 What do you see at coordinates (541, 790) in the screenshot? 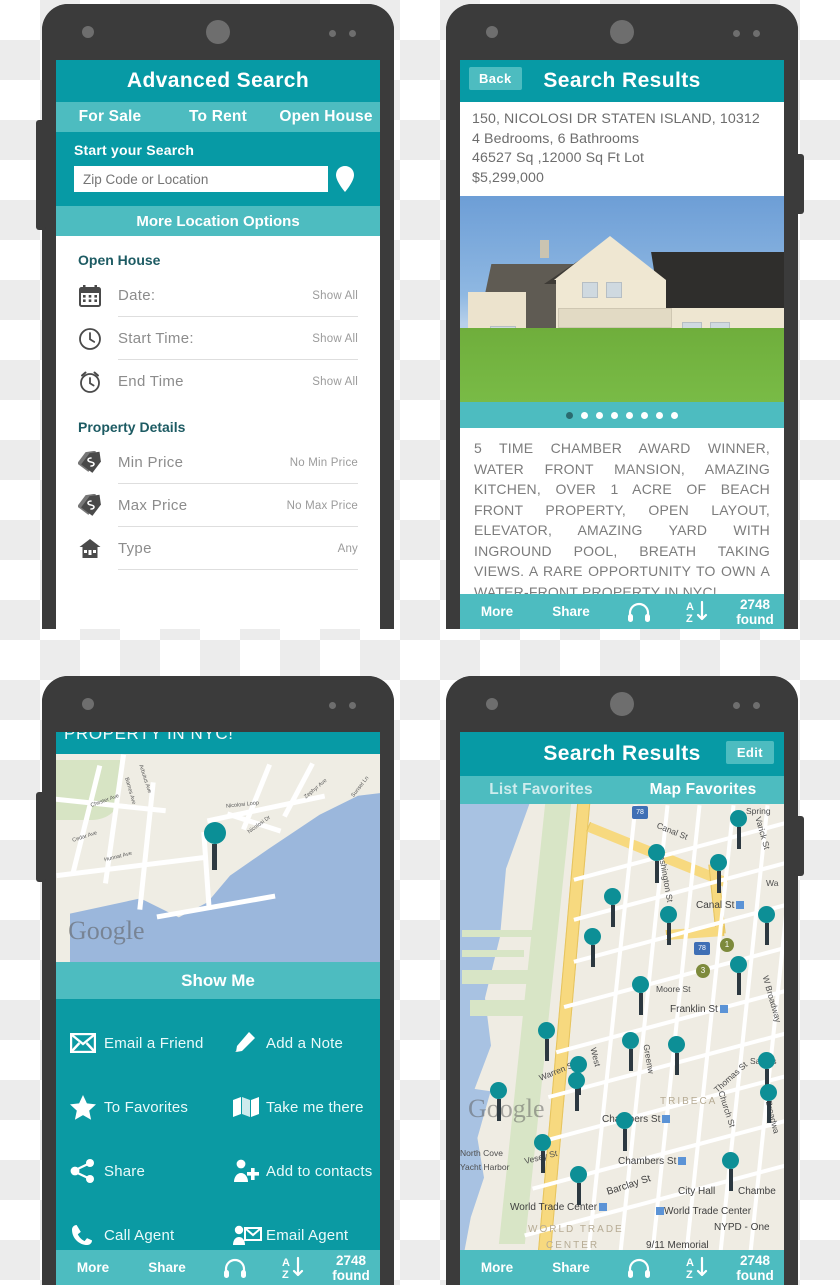
I see `tab-list-favorites: List Favorites` at bounding box center [541, 790].